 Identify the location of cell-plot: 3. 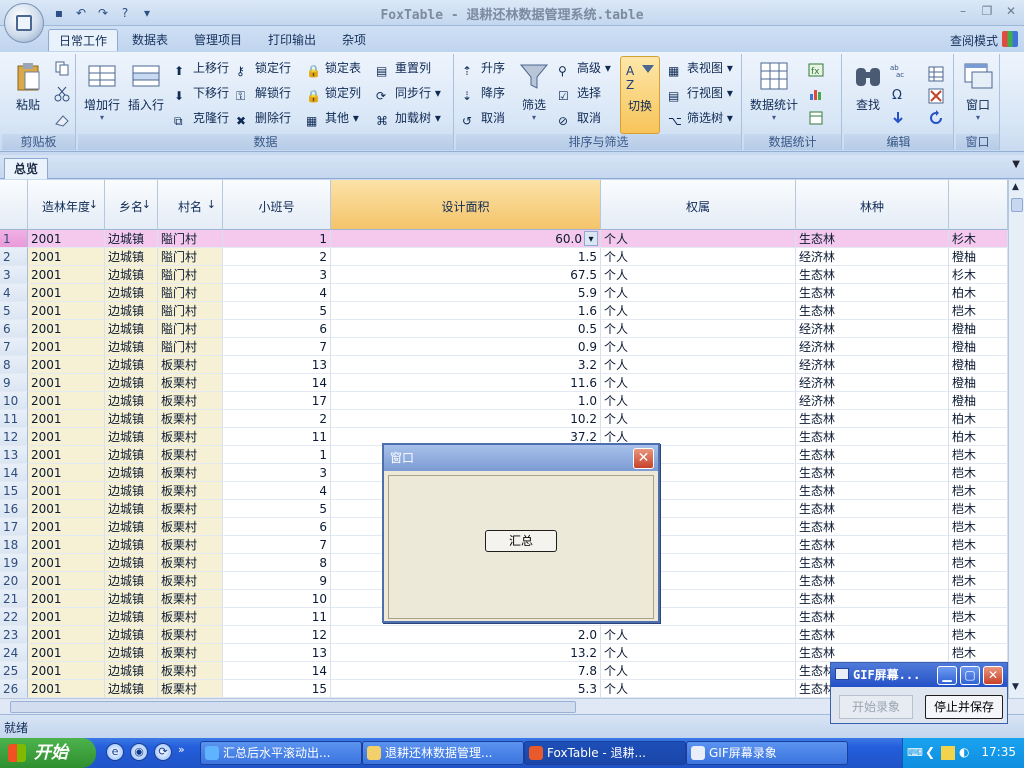
(277, 473).